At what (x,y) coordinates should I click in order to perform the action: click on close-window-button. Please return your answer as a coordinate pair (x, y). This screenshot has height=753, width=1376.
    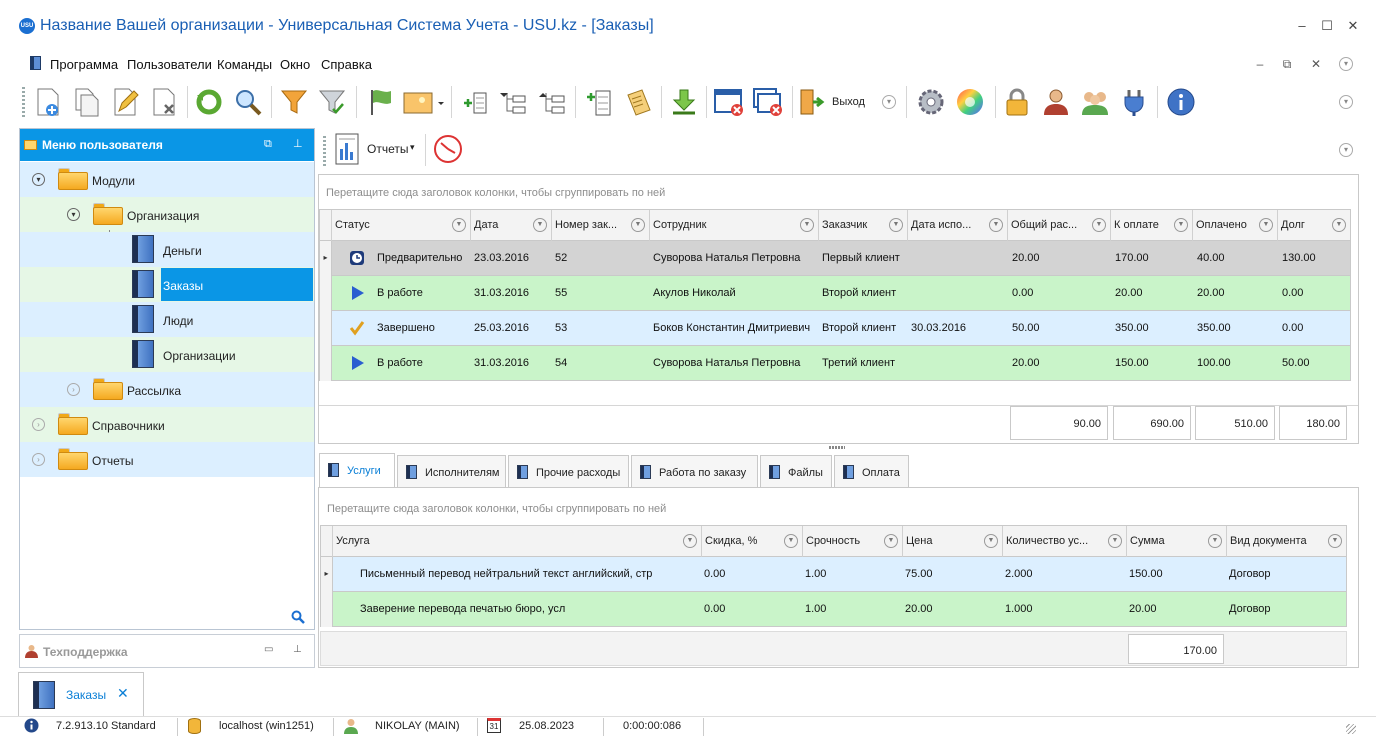
    Looking at the image, I should click on (729, 102).